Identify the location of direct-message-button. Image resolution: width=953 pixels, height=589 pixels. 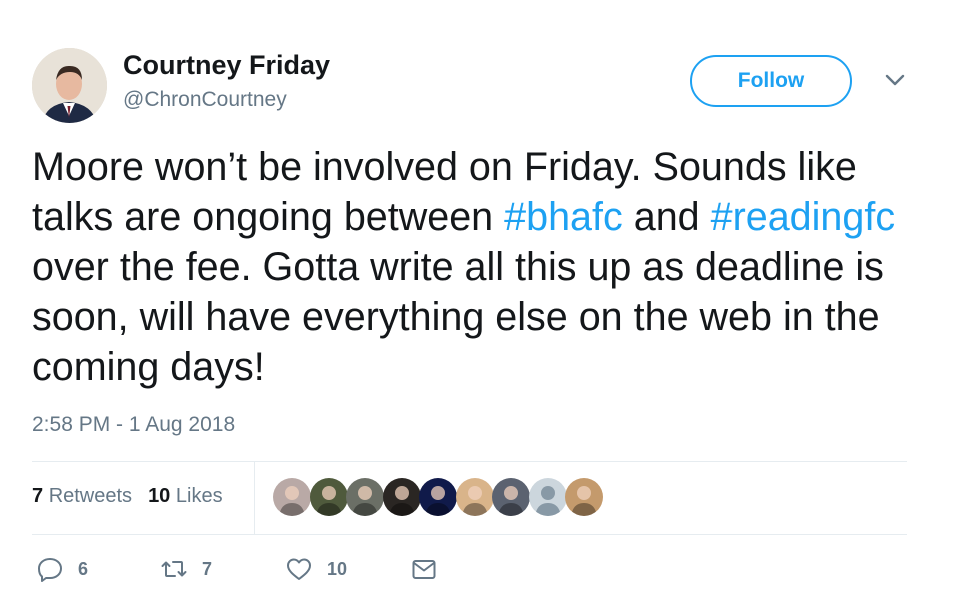
(424, 569).